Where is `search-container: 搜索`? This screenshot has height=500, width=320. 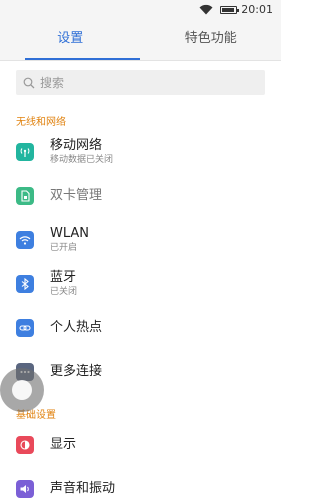 search-container: 搜索 is located at coordinates (140, 81).